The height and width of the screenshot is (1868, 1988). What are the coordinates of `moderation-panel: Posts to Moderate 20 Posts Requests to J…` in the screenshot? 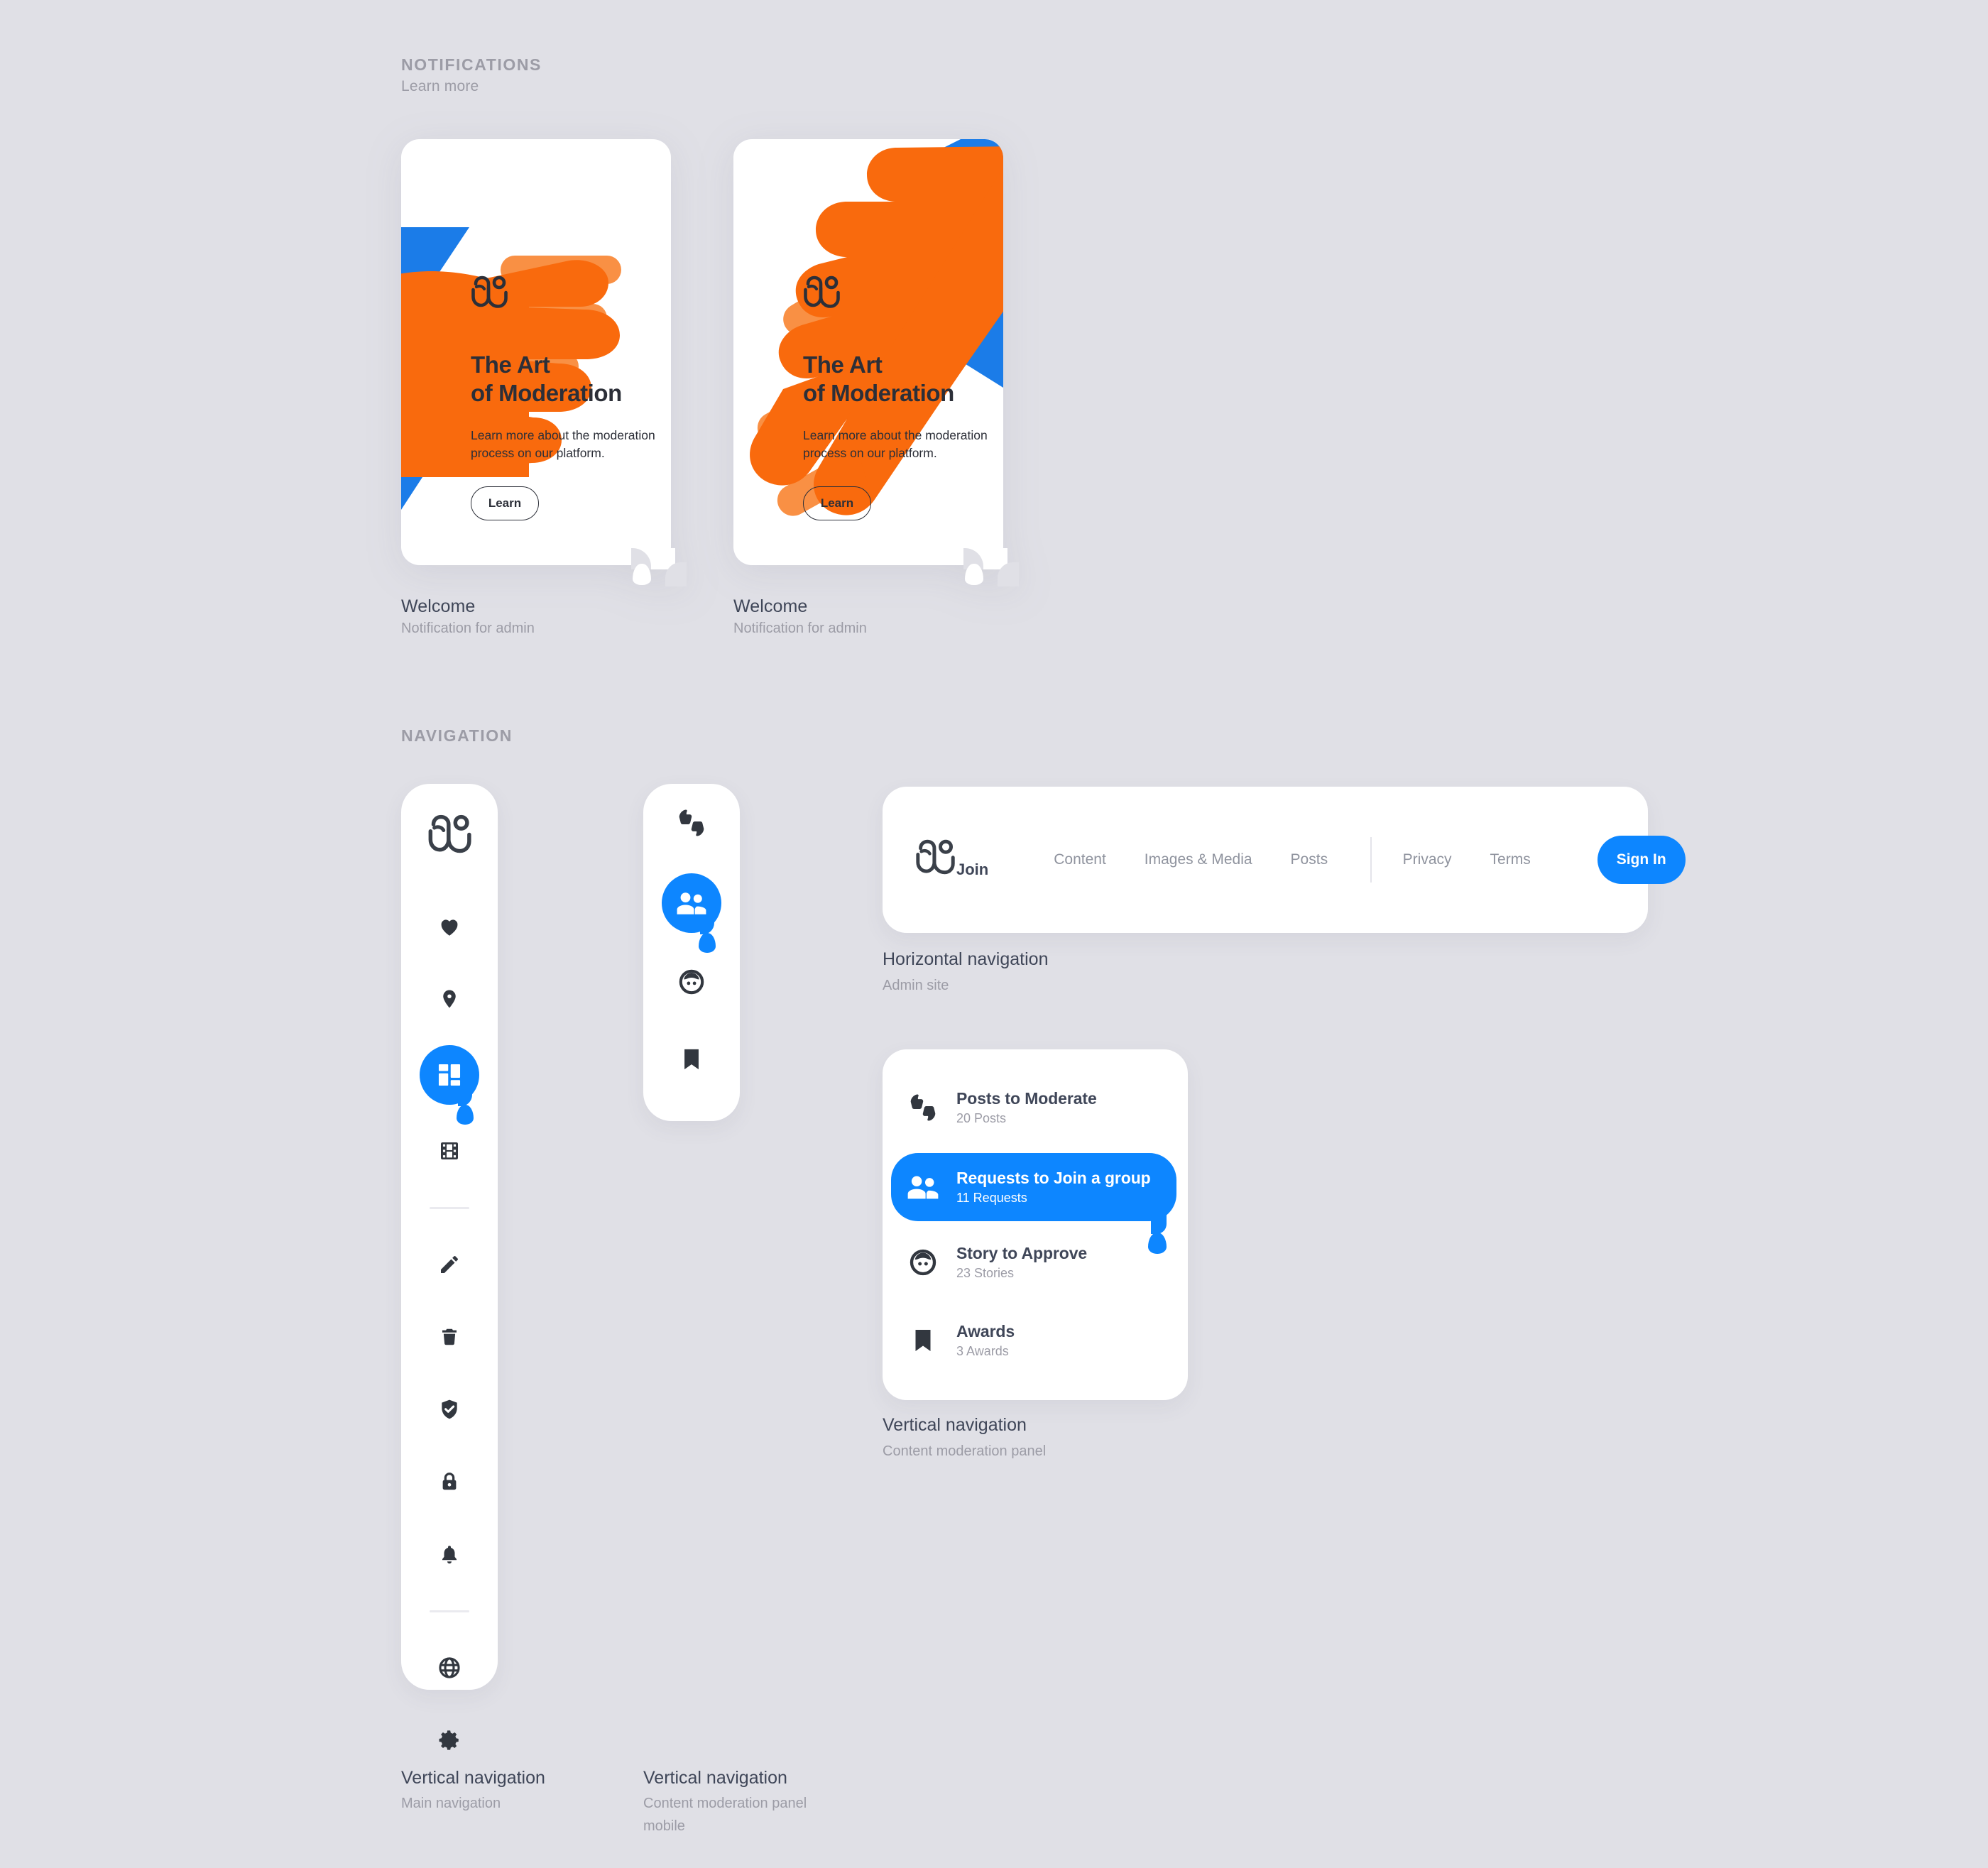 It's located at (1035, 1225).